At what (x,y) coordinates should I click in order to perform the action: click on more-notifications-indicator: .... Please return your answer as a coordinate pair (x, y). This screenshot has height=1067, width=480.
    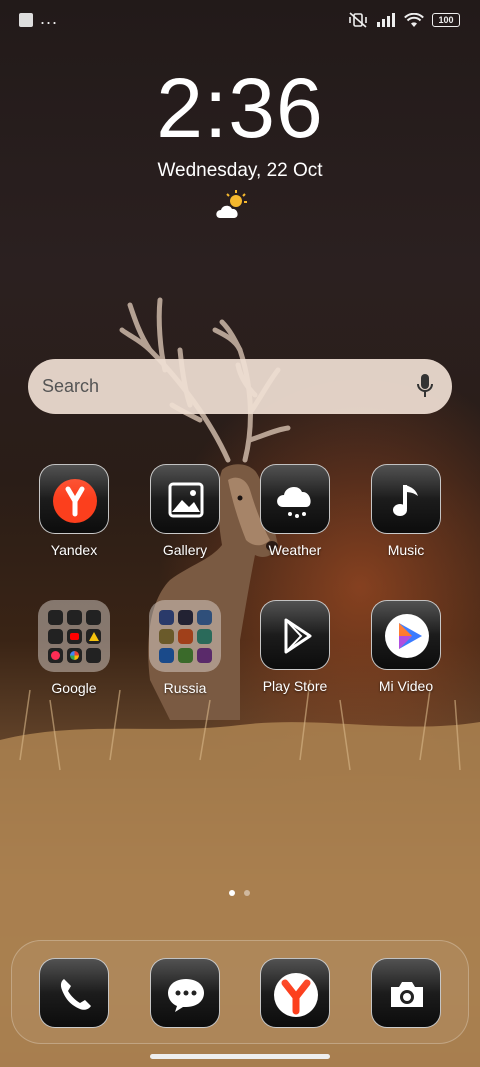
    Looking at the image, I should click on (49, 18).